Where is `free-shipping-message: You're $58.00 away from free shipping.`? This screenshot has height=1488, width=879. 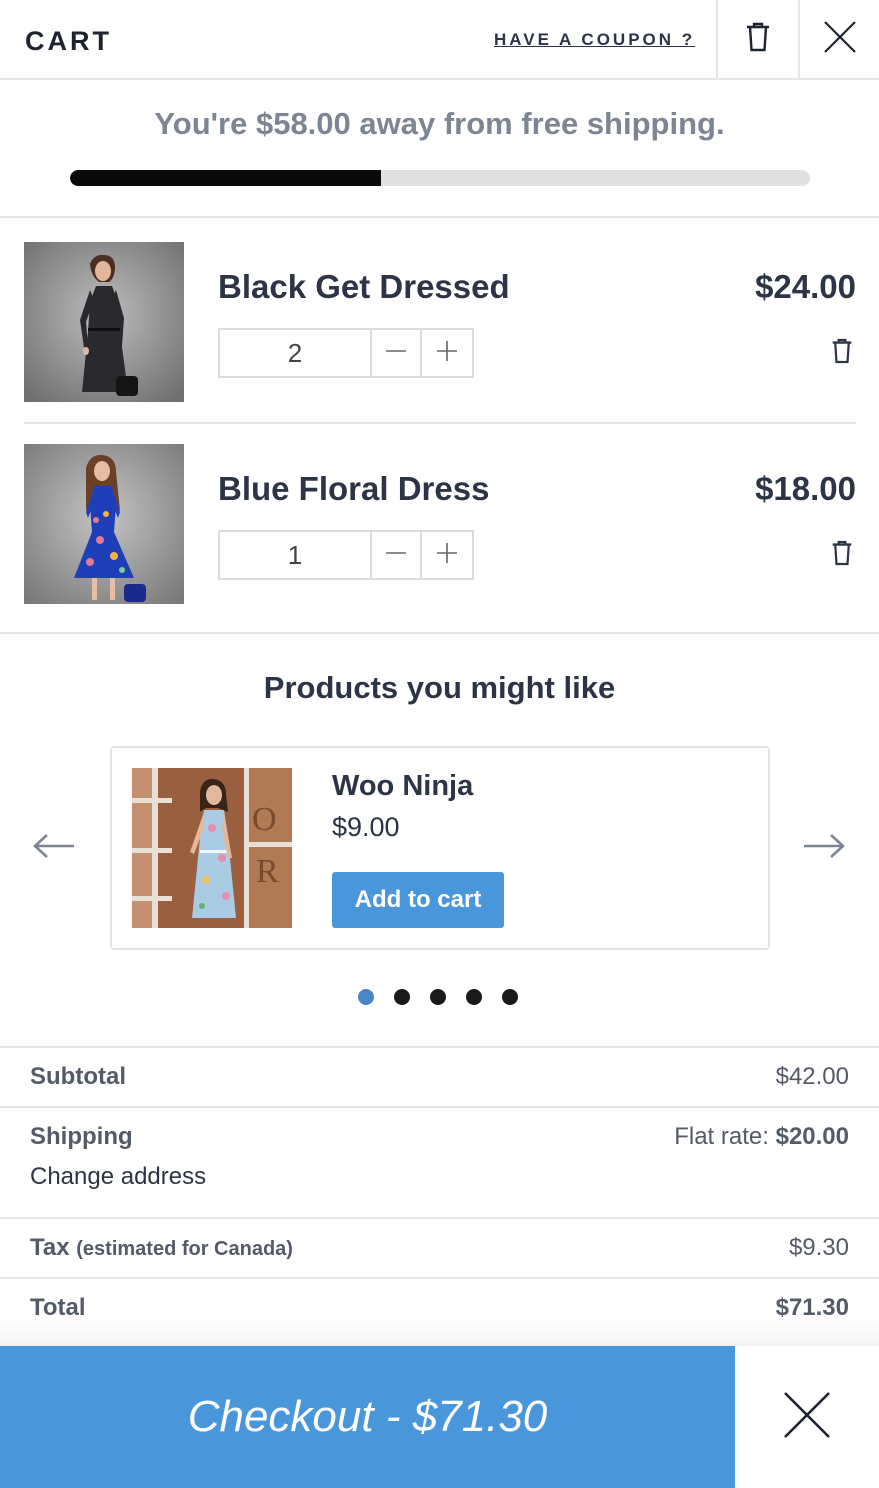 free-shipping-message: You're $58.00 away from free shipping. is located at coordinates (439, 123).